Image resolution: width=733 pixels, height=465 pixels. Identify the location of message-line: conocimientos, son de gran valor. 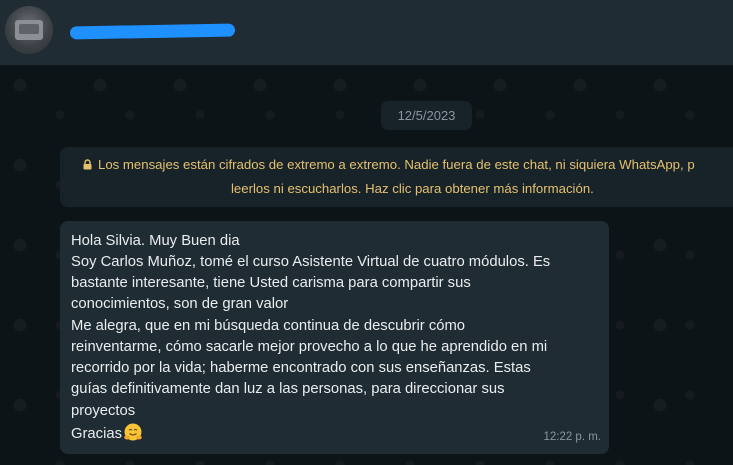
(180, 304).